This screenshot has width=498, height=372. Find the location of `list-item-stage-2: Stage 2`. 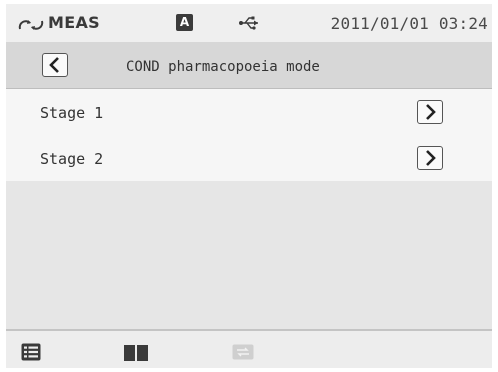

list-item-stage-2: Stage 2 is located at coordinates (249, 158).